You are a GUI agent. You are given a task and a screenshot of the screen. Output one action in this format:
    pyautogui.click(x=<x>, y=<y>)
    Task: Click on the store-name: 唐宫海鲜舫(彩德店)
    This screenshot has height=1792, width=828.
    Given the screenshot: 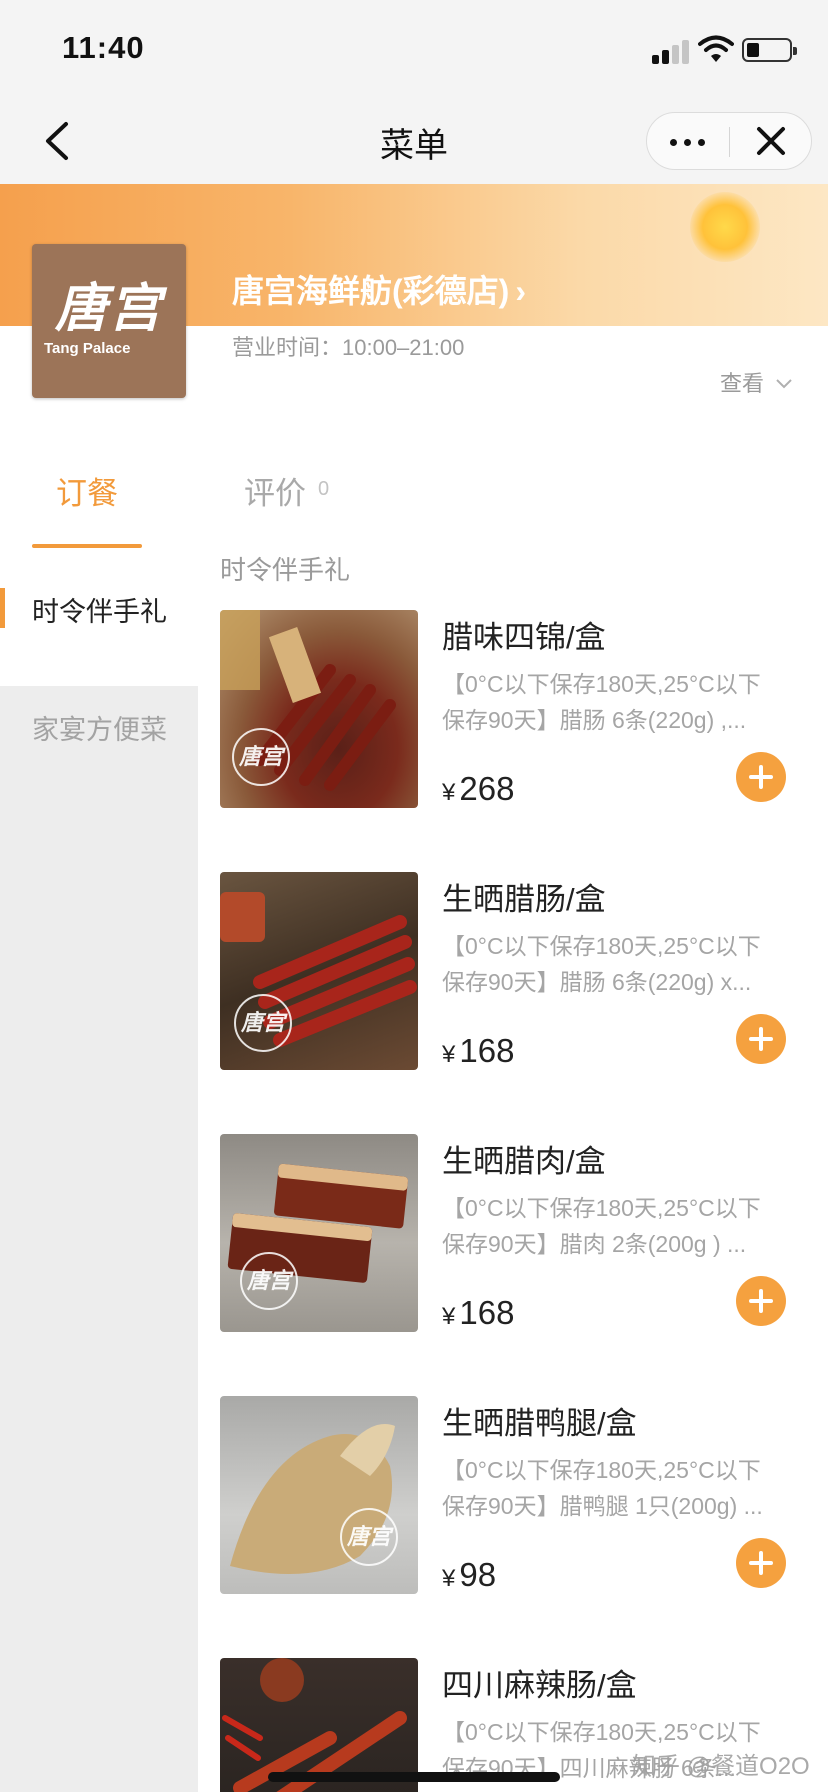 What is the action you would take?
    pyautogui.click(x=371, y=291)
    